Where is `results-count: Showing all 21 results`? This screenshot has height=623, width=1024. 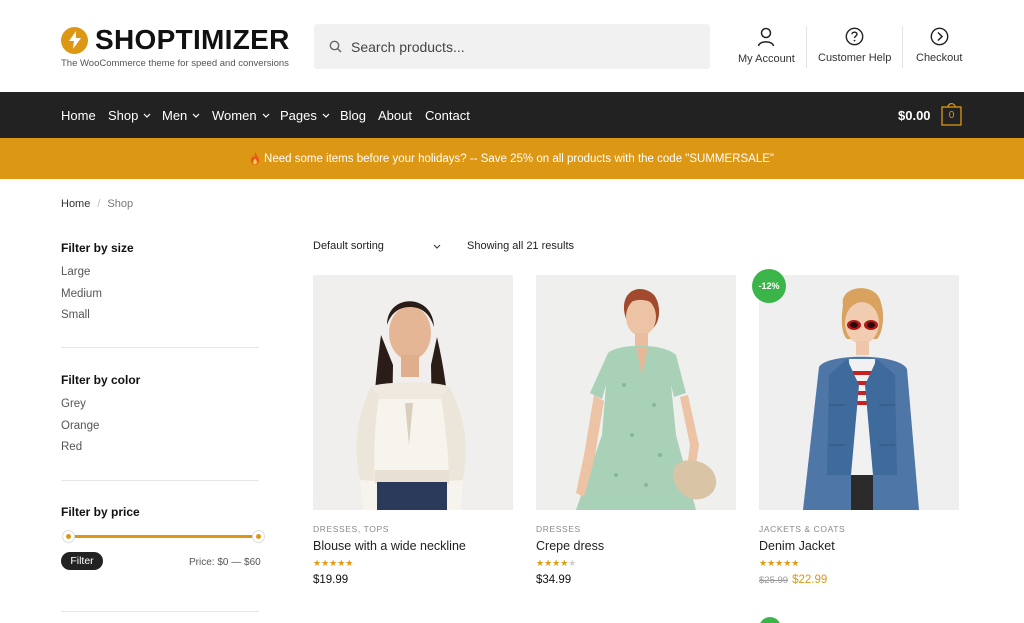 results-count: Showing all 21 results is located at coordinates (521, 246).